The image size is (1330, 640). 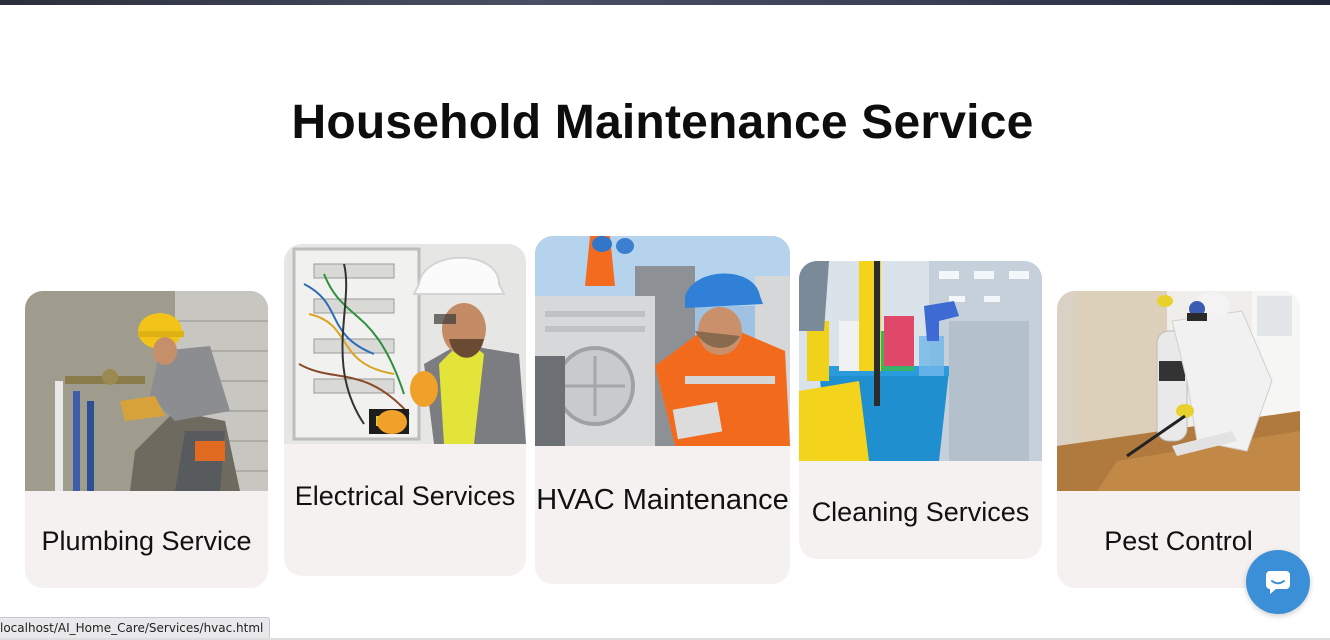 I want to click on cleaning-supplies-photo, so click(x=920, y=361).